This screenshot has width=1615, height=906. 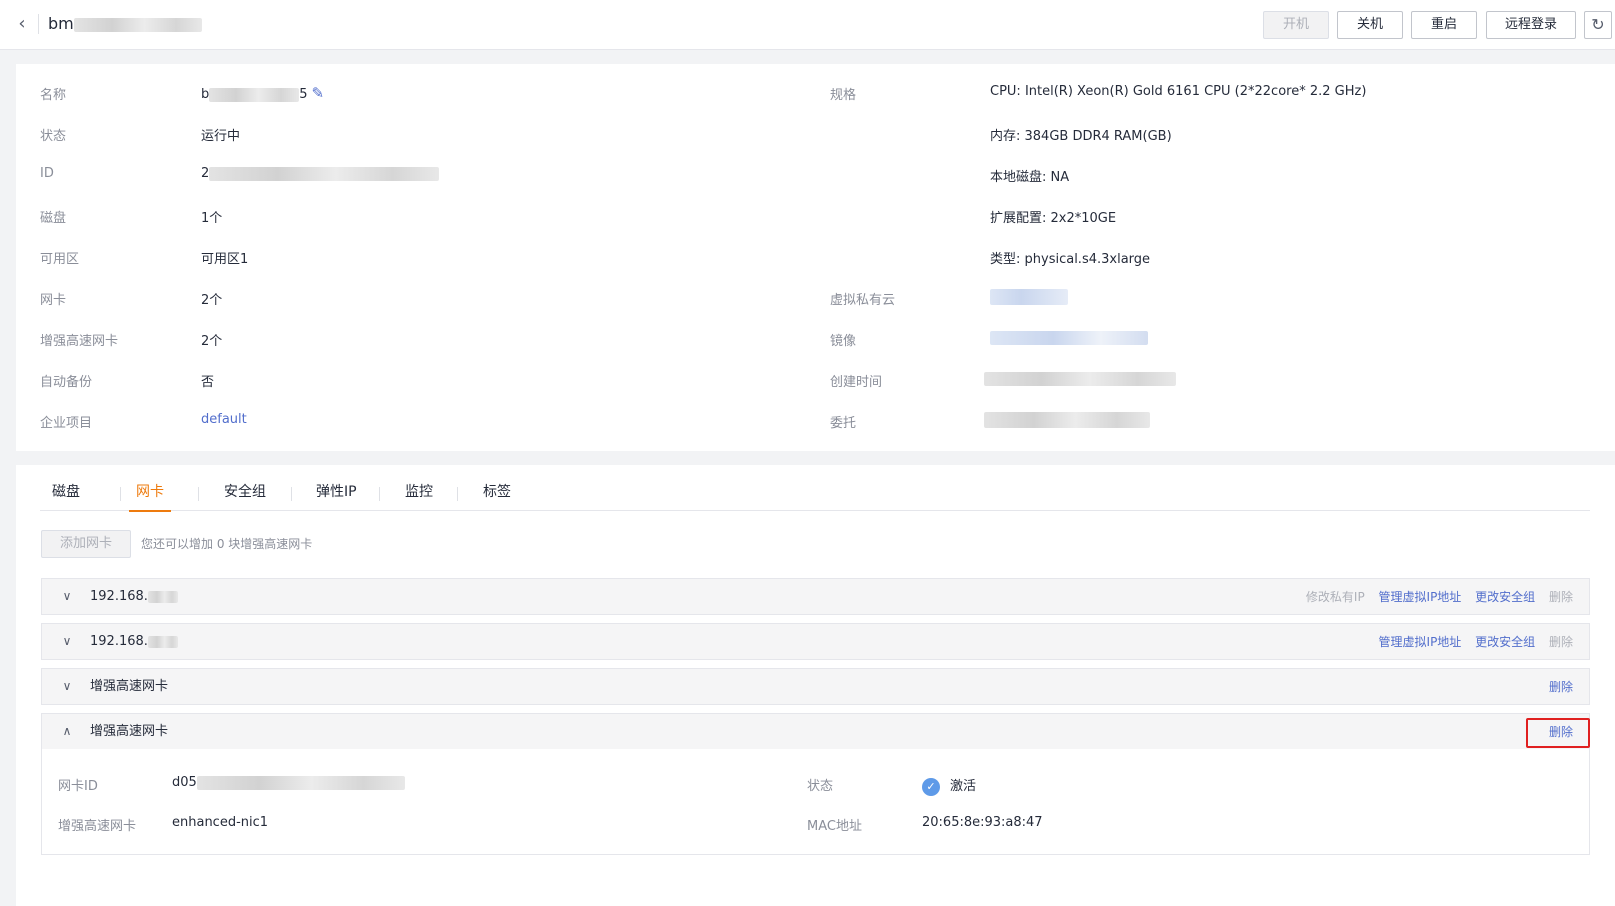 What do you see at coordinates (949, 785) in the screenshot?
I see `nic-status-value: ✓ 激活` at bounding box center [949, 785].